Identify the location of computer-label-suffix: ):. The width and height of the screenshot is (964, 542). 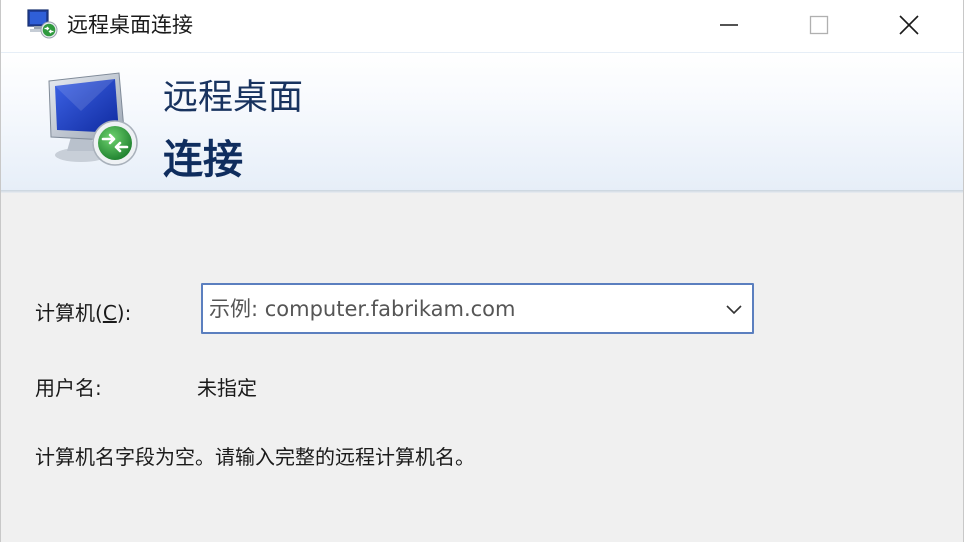
(124, 313).